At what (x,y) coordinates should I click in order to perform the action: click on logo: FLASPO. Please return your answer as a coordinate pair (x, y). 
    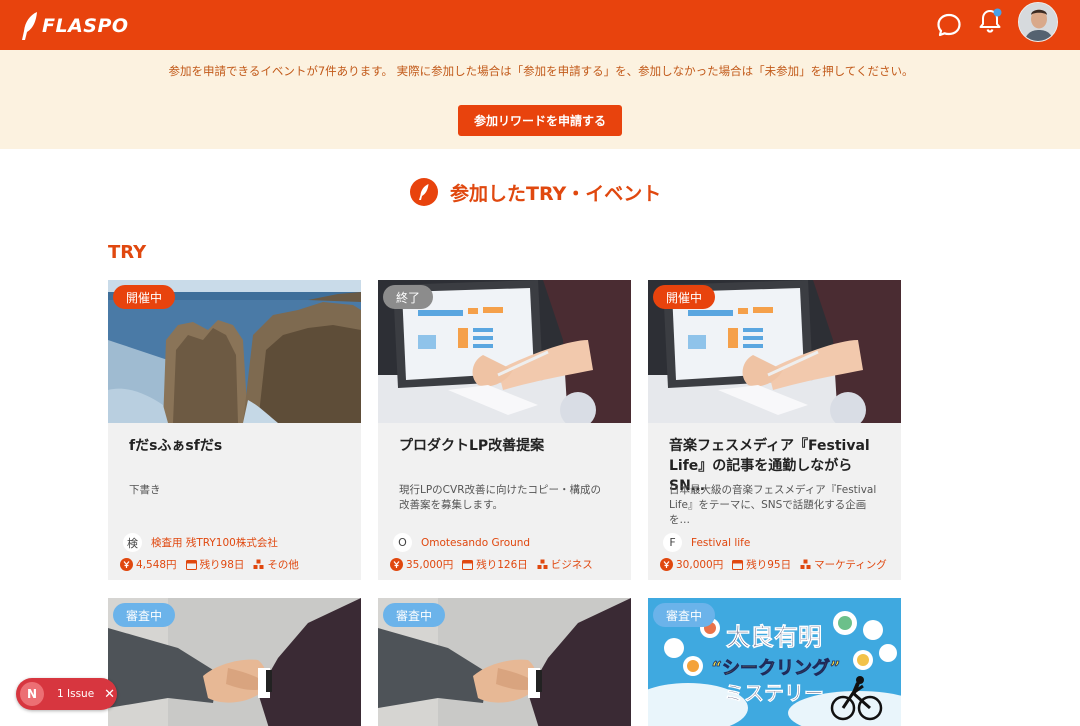
    Looking at the image, I should click on (74, 26).